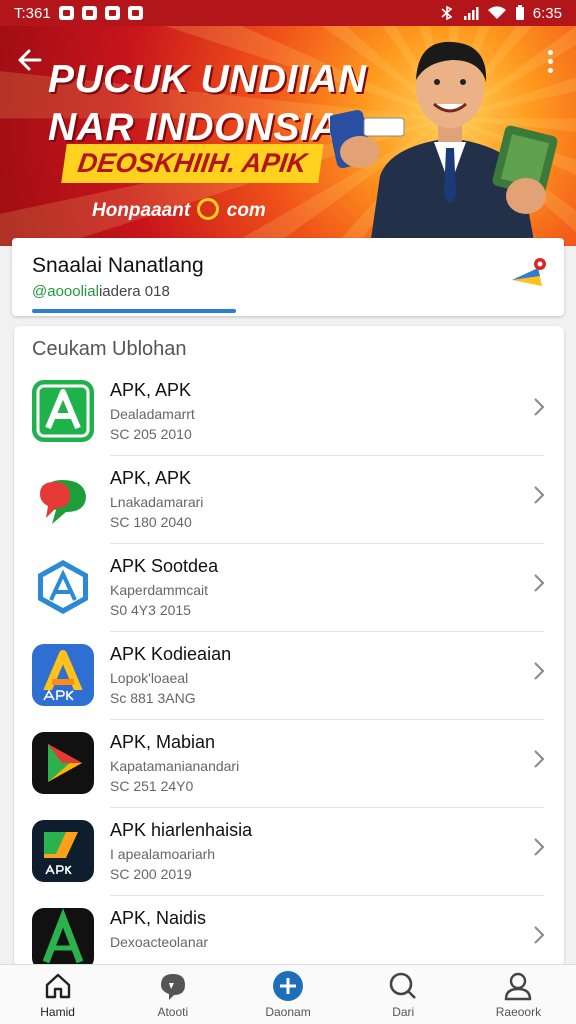 This screenshot has width=576, height=1024. What do you see at coordinates (78, 13) in the screenshot?
I see `status-left: T:361` at bounding box center [78, 13].